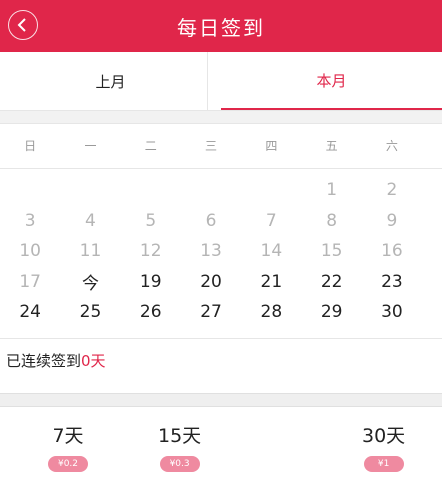 This screenshot has width=442, height=490. I want to click on calendar-day-today: 今, so click(90, 281).